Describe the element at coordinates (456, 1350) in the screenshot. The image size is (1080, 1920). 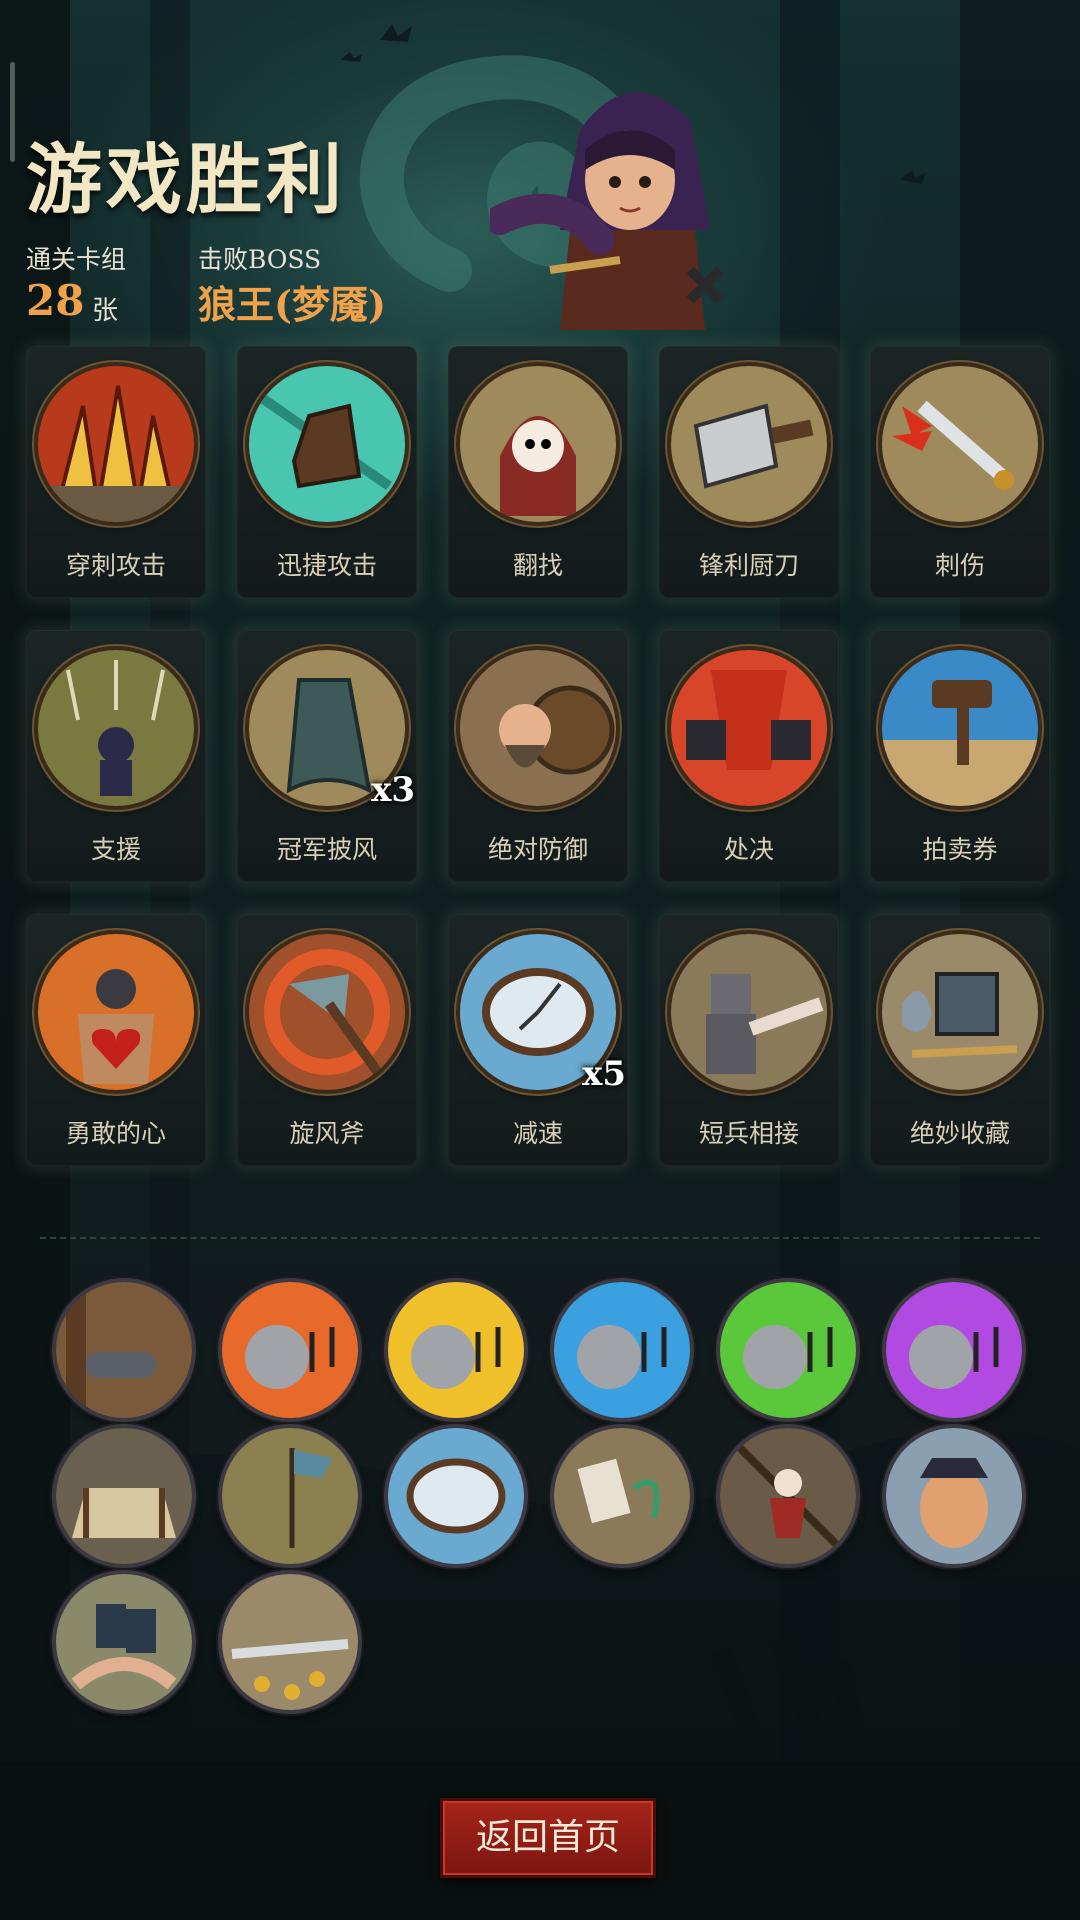
I see `skull-music-yellow-icon` at that location.